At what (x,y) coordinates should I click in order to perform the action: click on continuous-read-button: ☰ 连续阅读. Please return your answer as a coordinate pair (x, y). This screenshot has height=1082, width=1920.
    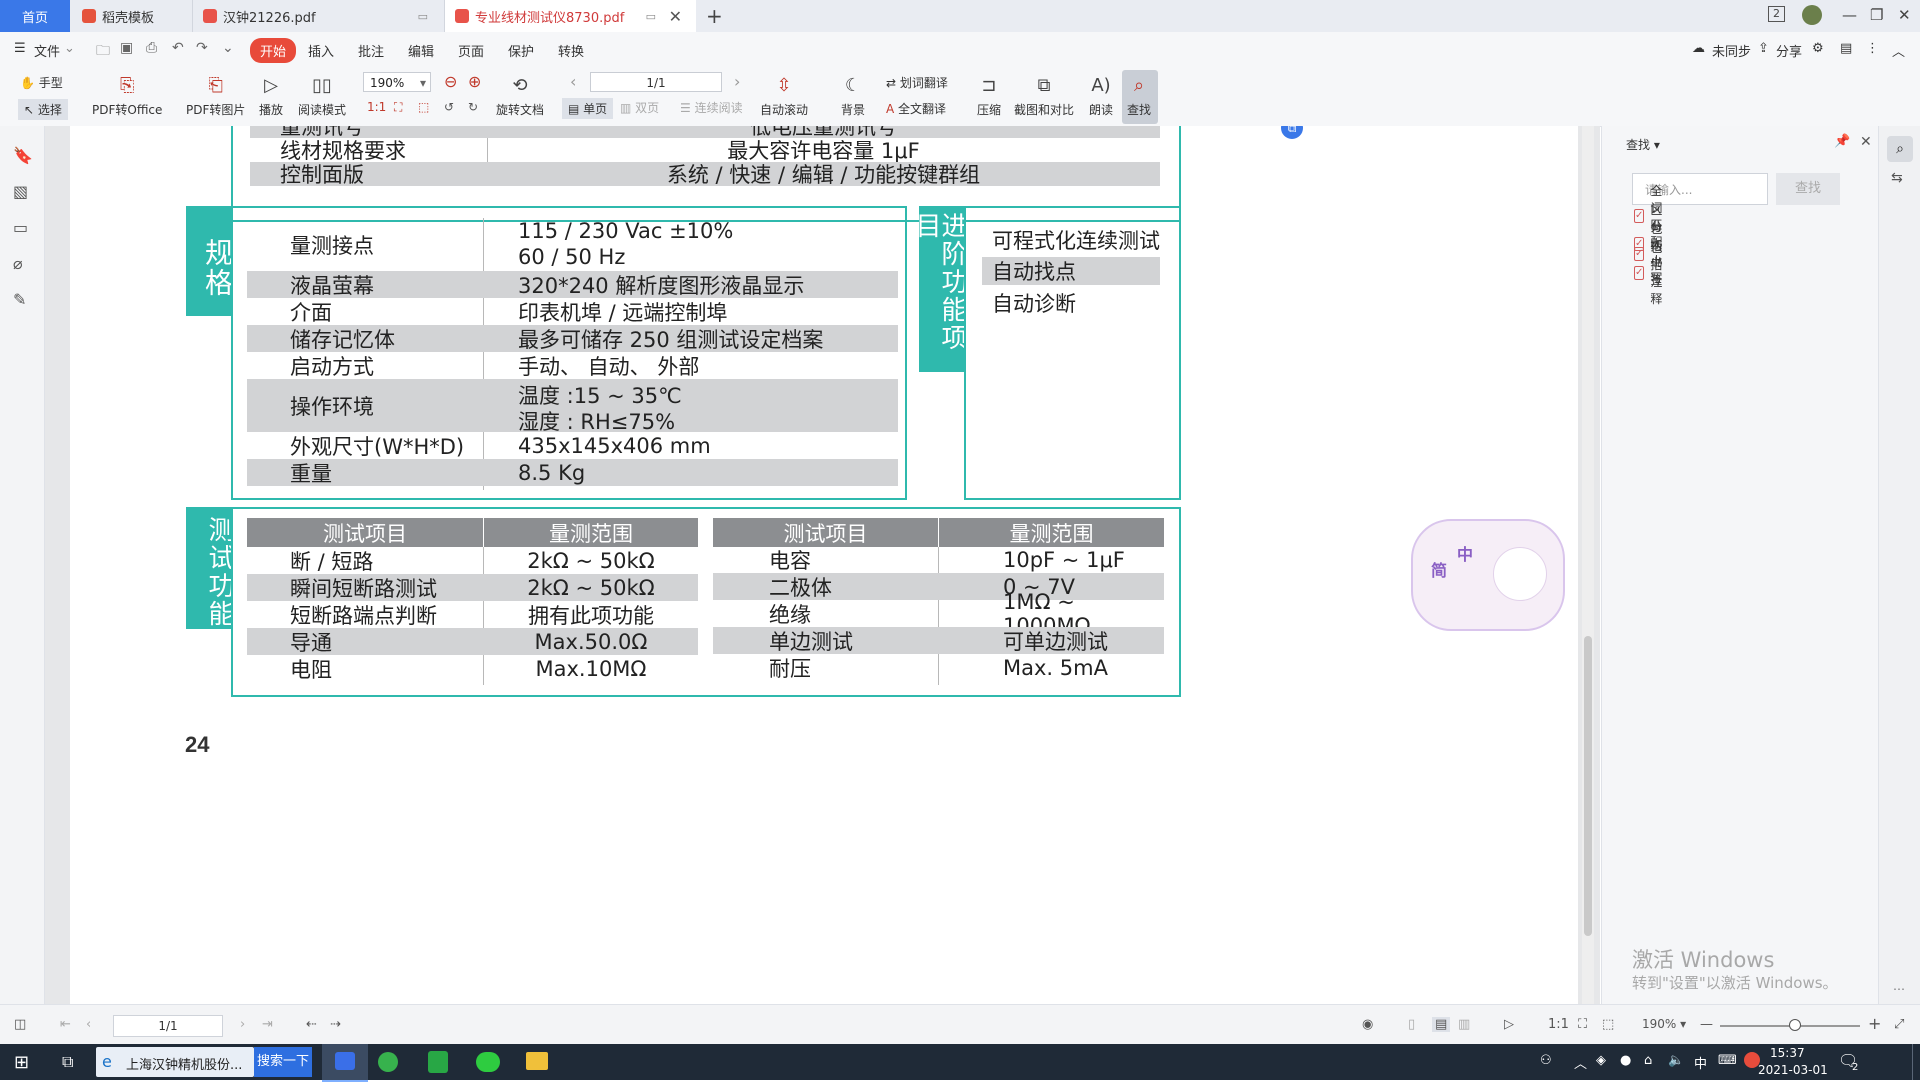
    Looking at the image, I should click on (711, 107).